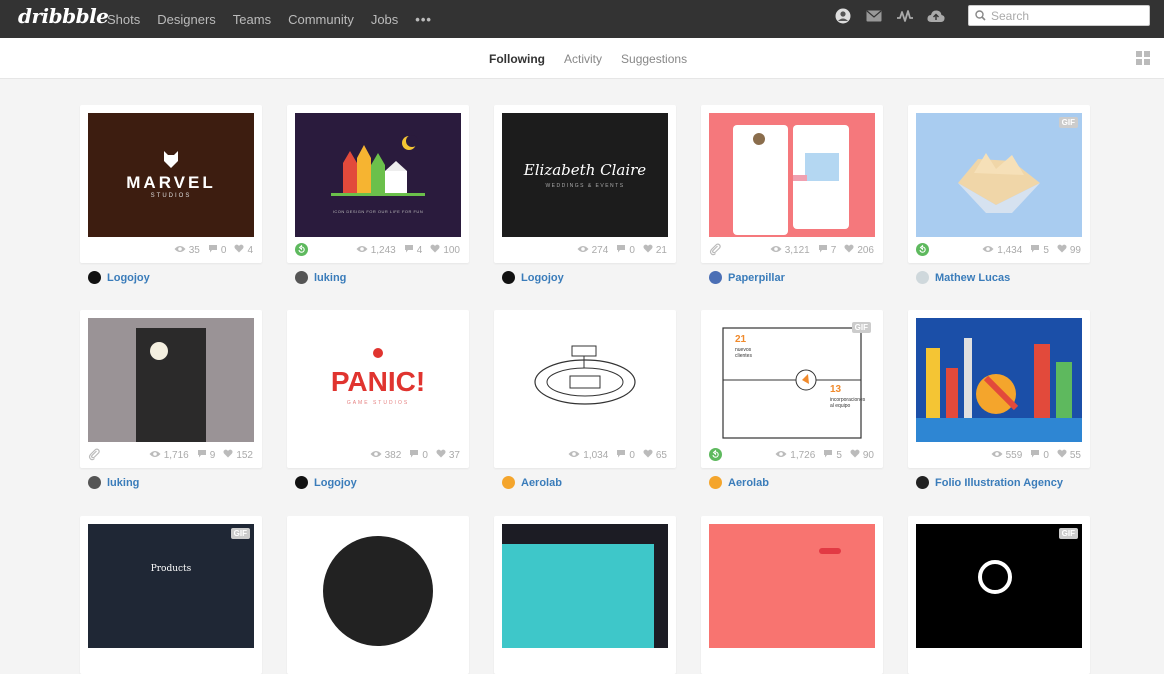  I want to click on shot-card: PANIC! GAME STUDIOS 382 0 37, so click(378, 389).